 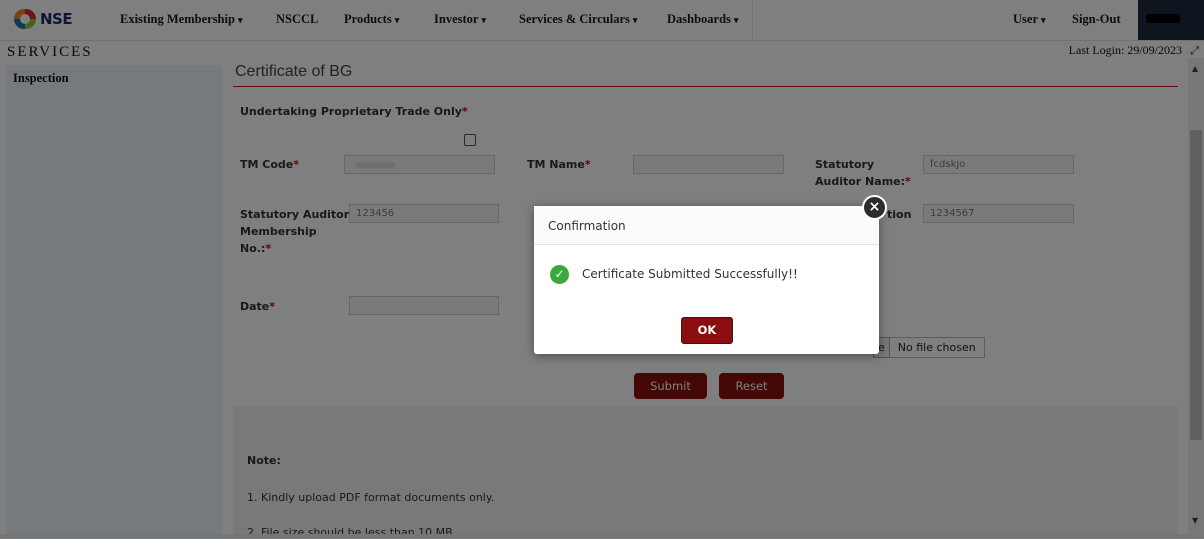 What do you see at coordinates (587, 226) in the screenshot?
I see `dialog-title: Confirmation` at bounding box center [587, 226].